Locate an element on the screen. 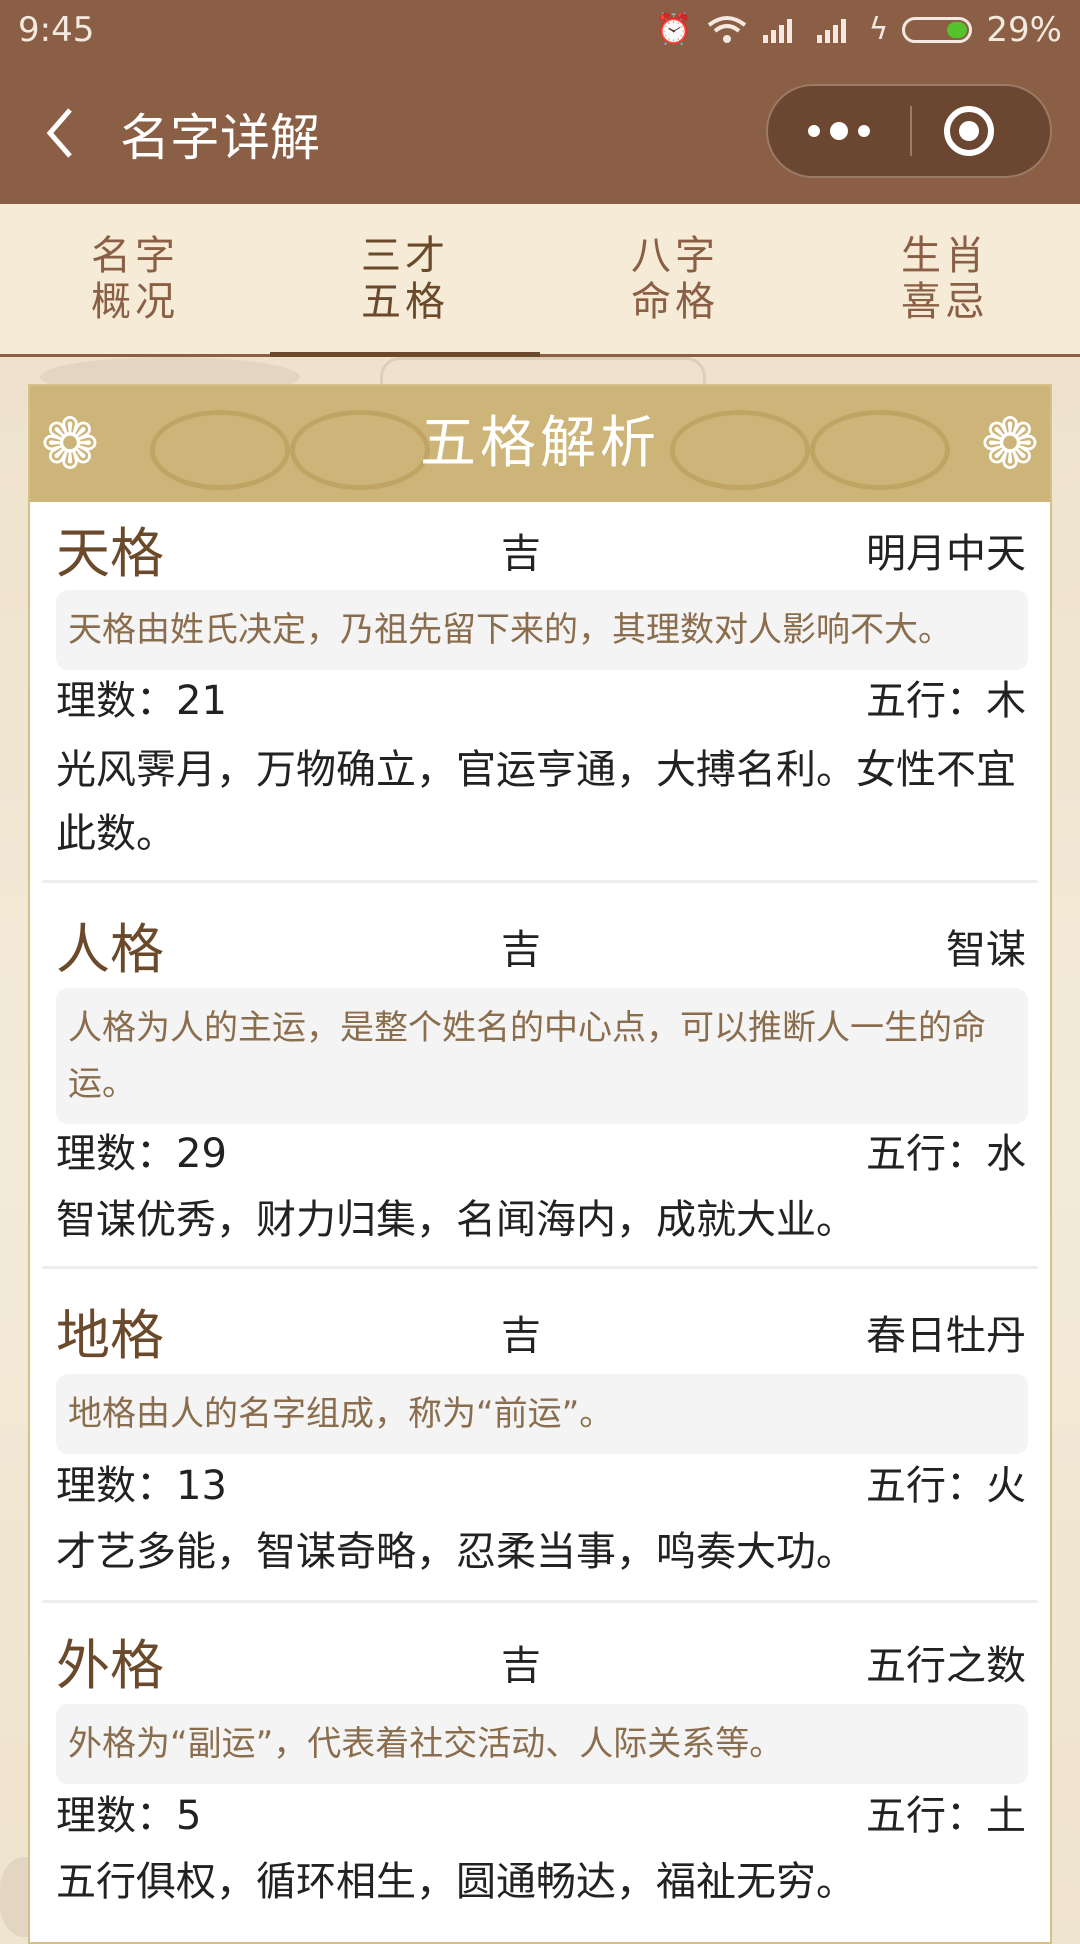 This screenshot has height=1944, width=1080. battery-percent: 29% is located at coordinates (1024, 30).